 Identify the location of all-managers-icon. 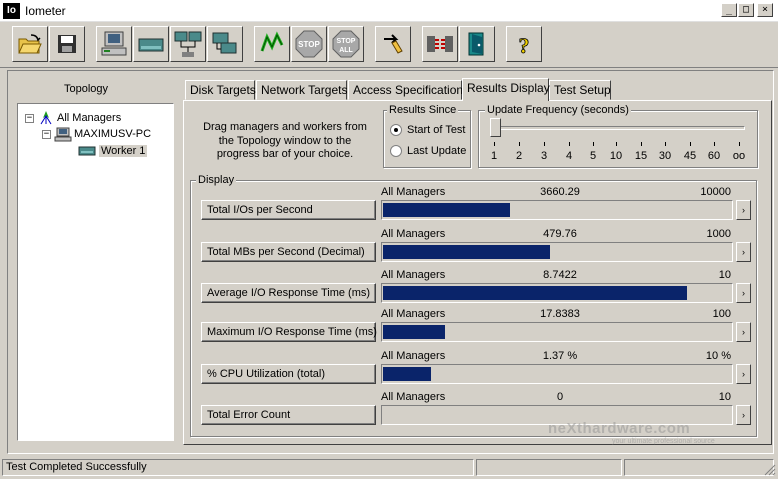
(46, 118).